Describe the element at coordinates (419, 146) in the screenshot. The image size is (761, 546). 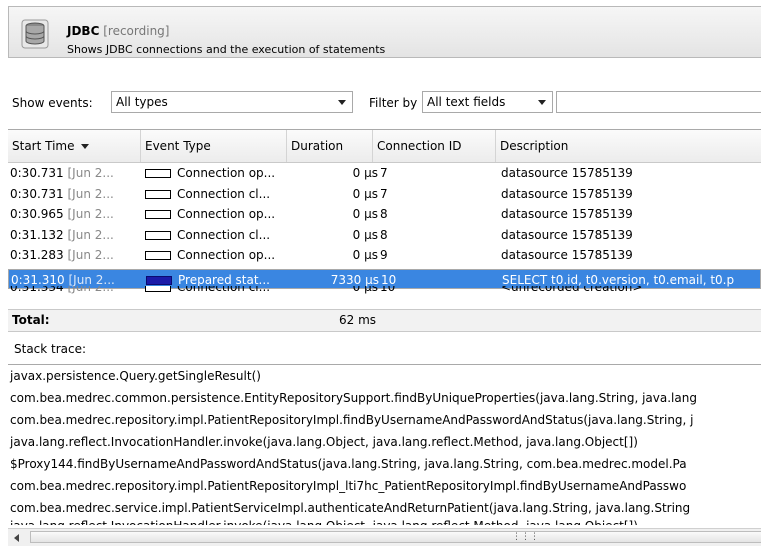
I see `column-connection-id-label: Connection ID` at that location.